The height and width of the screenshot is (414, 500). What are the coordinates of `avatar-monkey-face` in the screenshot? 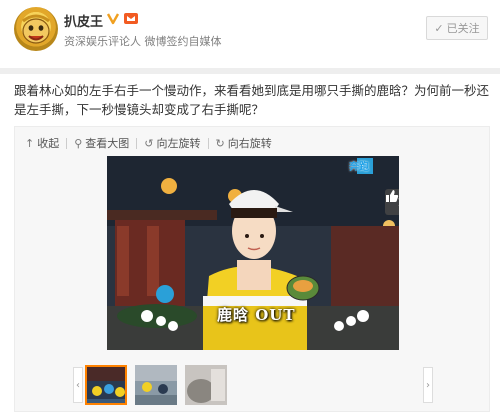 It's located at (36, 29).